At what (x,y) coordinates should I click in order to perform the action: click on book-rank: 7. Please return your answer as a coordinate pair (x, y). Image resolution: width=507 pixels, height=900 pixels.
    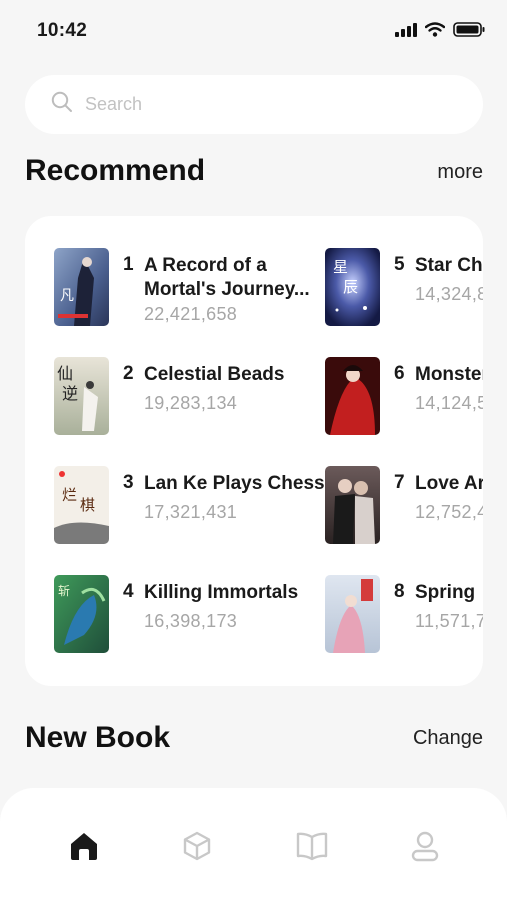
    Looking at the image, I should click on (399, 482).